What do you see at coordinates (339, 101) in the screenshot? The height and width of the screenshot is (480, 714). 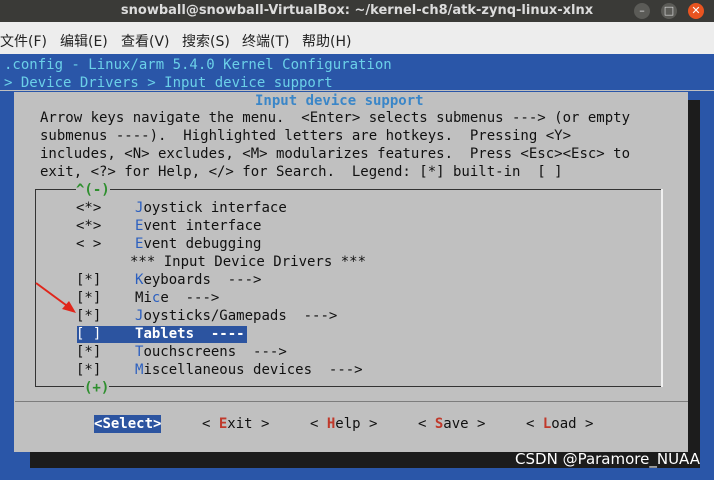 I see `dialog-title: Input device support` at bounding box center [339, 101].